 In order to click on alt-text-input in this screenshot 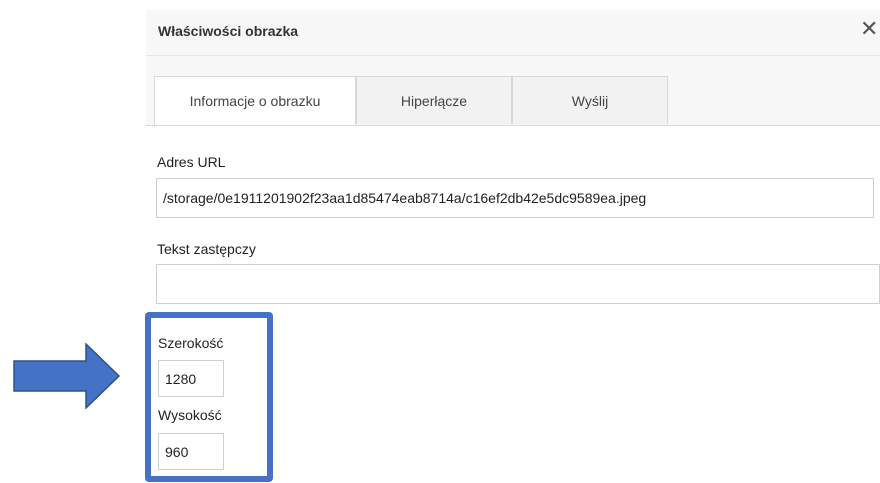, I will do `click(518, 284)`.